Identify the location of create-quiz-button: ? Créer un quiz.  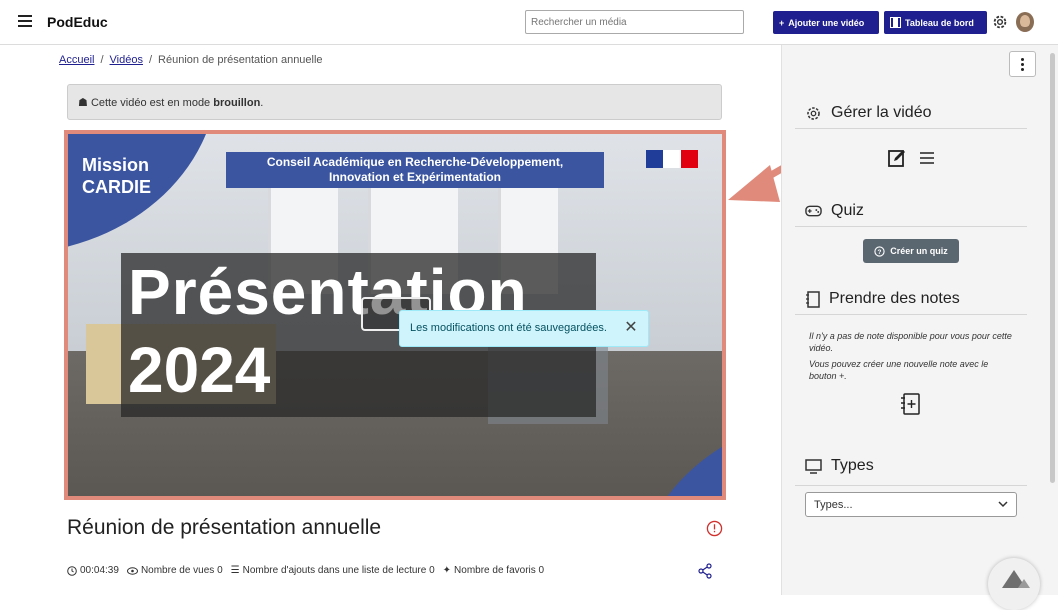
(911, 251).